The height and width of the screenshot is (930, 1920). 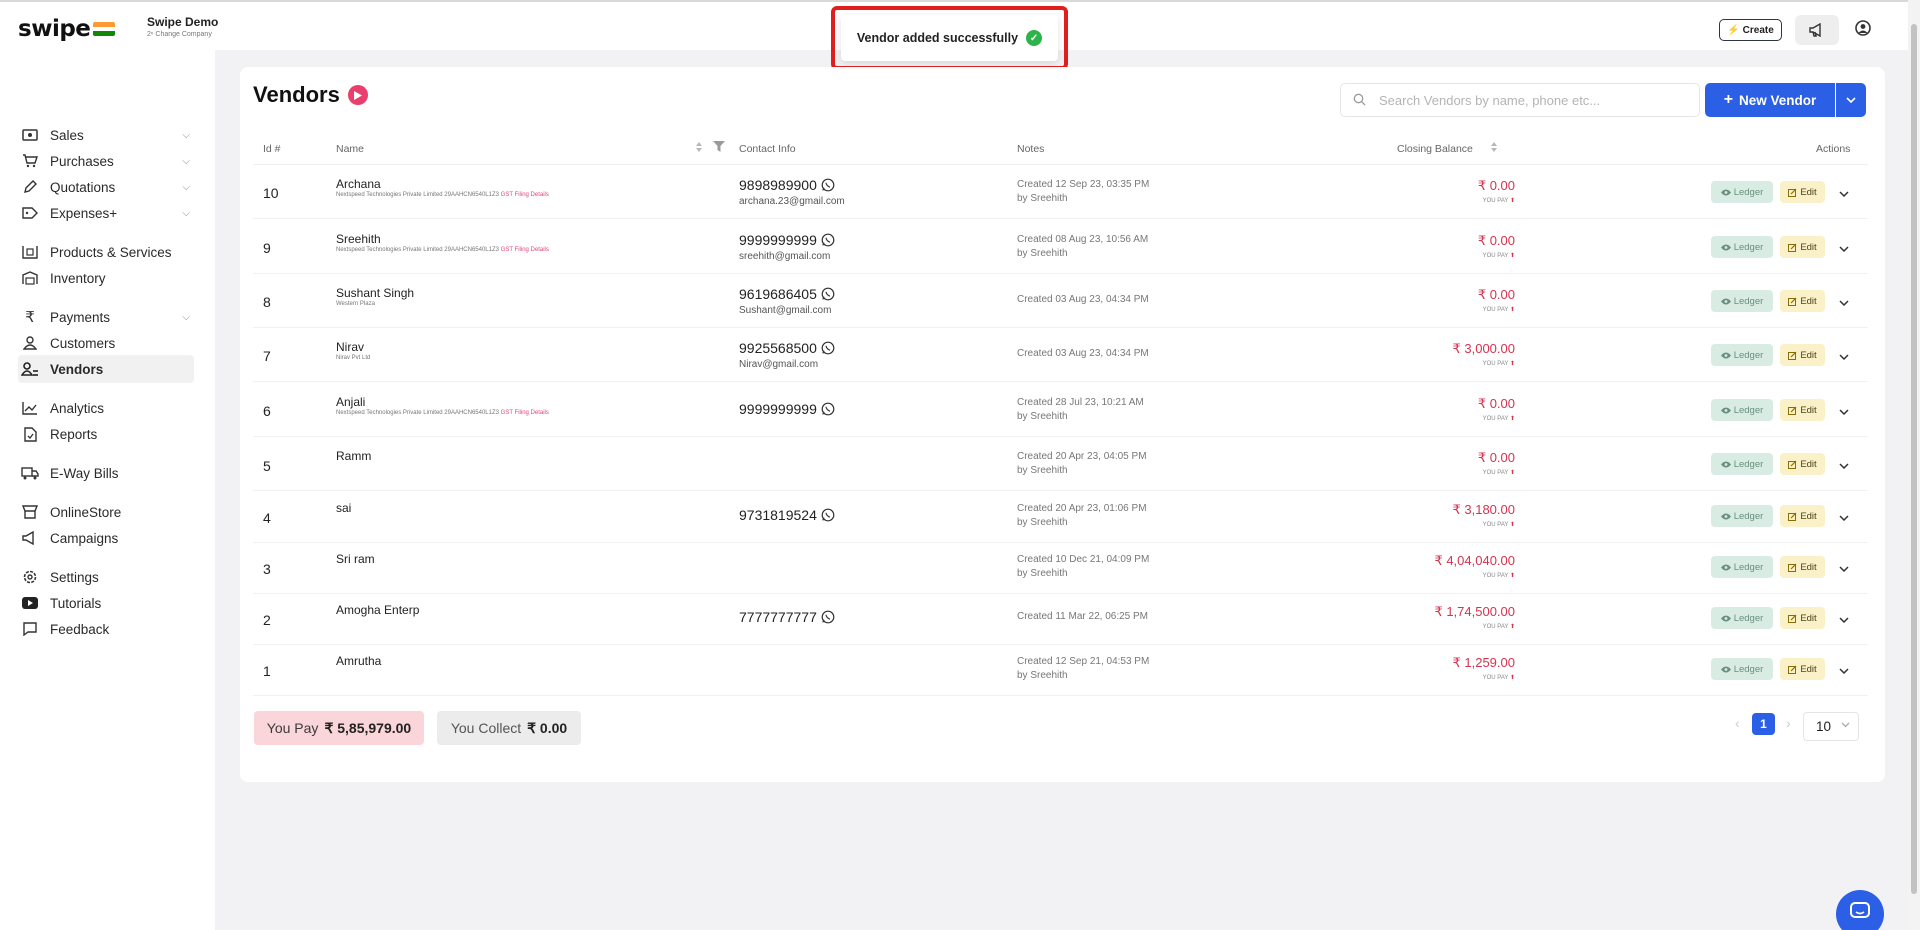 I want to click on new-vendor-dropdown-button, so click(x=1851, y=100).